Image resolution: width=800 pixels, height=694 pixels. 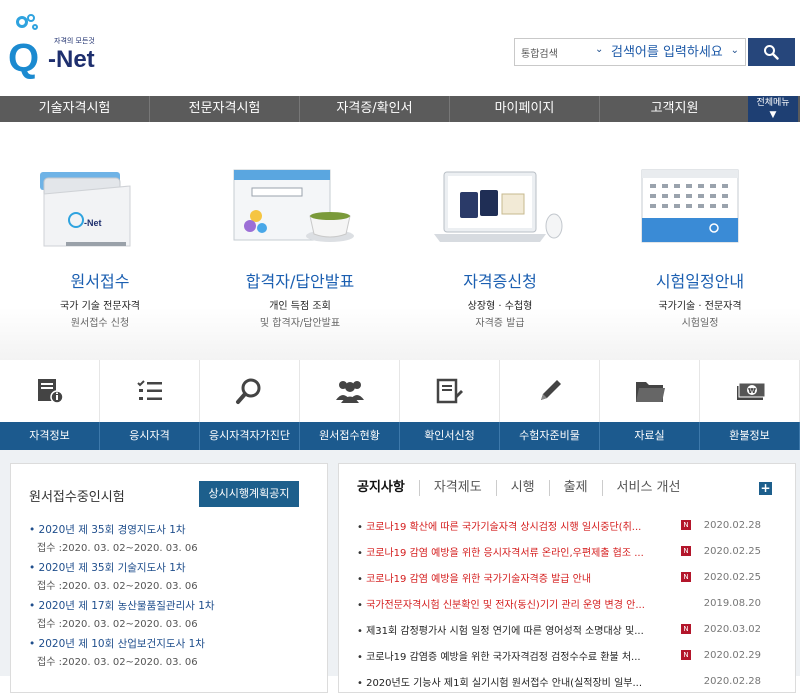 What do you see at coordinates (732, 603) in the screenshot?
I see `notice-date: 2019.08.20` at bounding box center [732, 603].